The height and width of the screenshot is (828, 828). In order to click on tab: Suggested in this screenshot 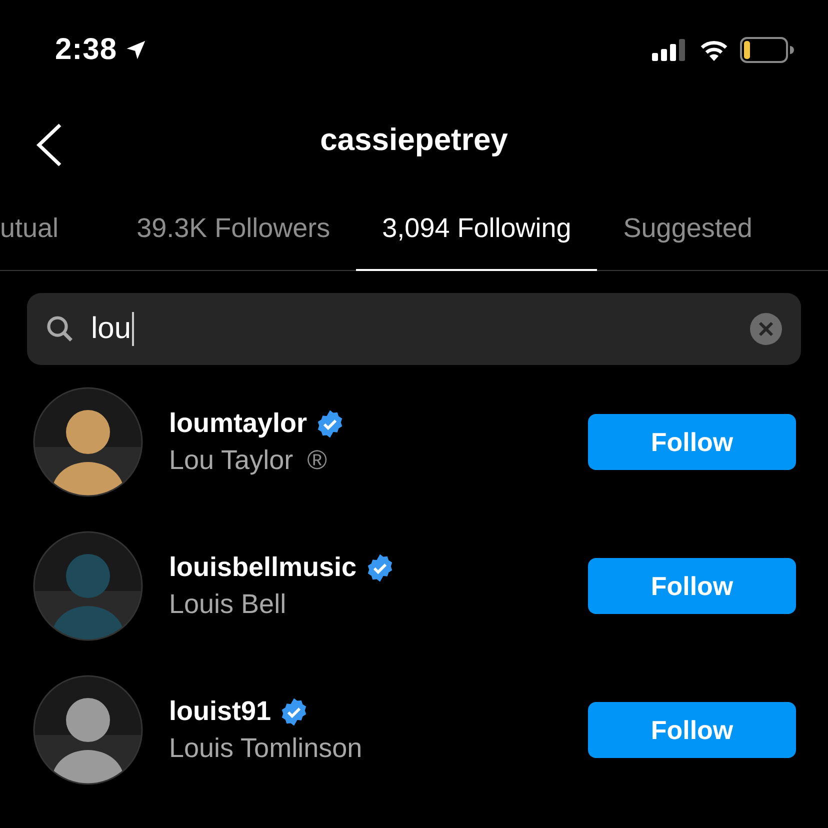, I will do `click(687, 225)`.